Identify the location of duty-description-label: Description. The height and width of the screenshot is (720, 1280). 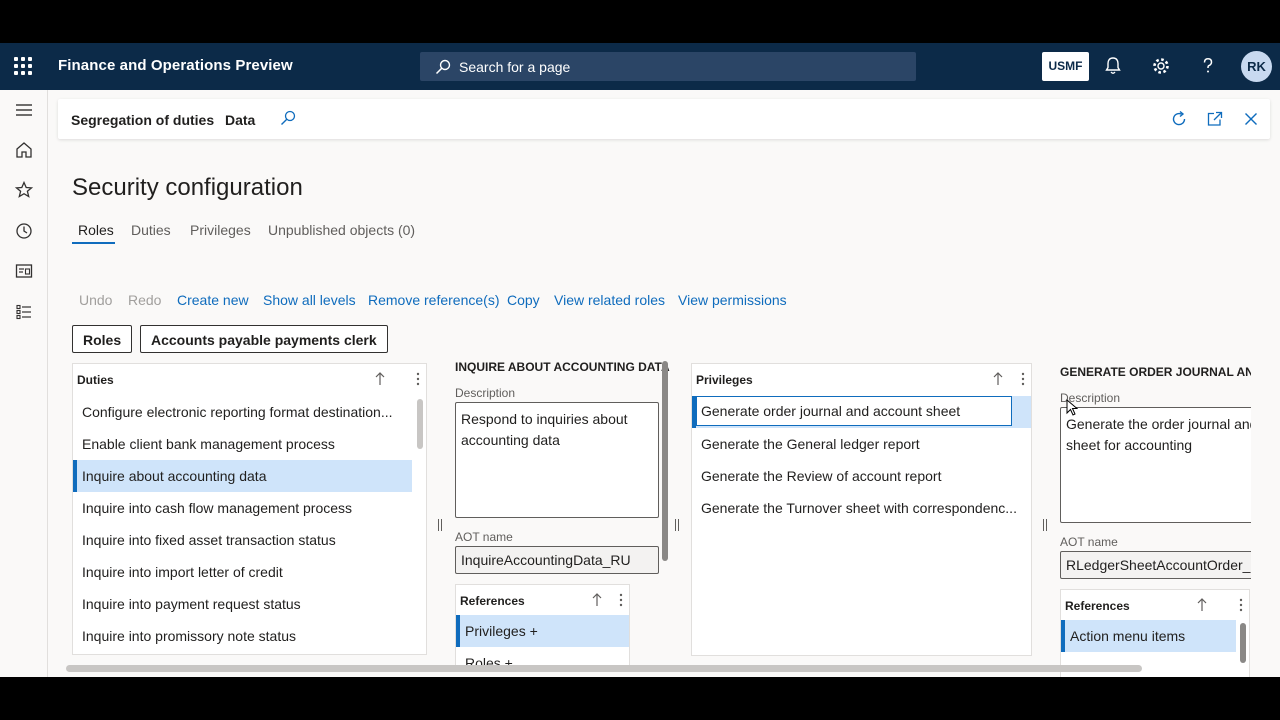
(485, 393).